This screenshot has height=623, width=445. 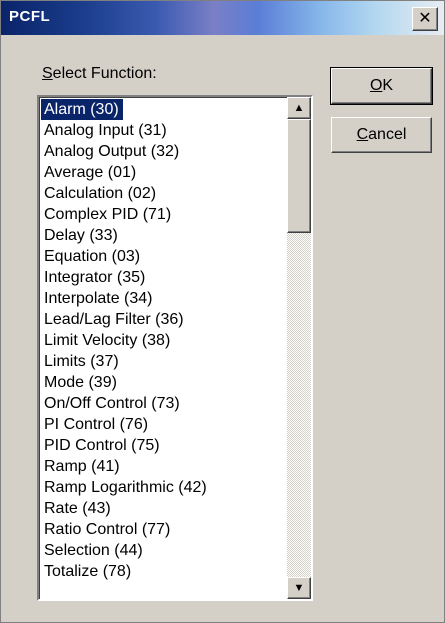 I want to click on list-item: Integrator (35), so click(x=164, y=277).